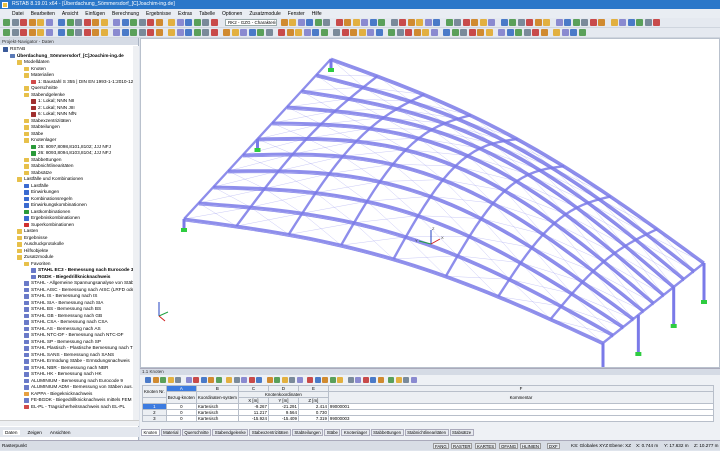 This screenshot has width=720, height=451. Describe the element at coordinates (207, 14) in the screenshot. I see `menu-tabelle: Tabelle` at that location.